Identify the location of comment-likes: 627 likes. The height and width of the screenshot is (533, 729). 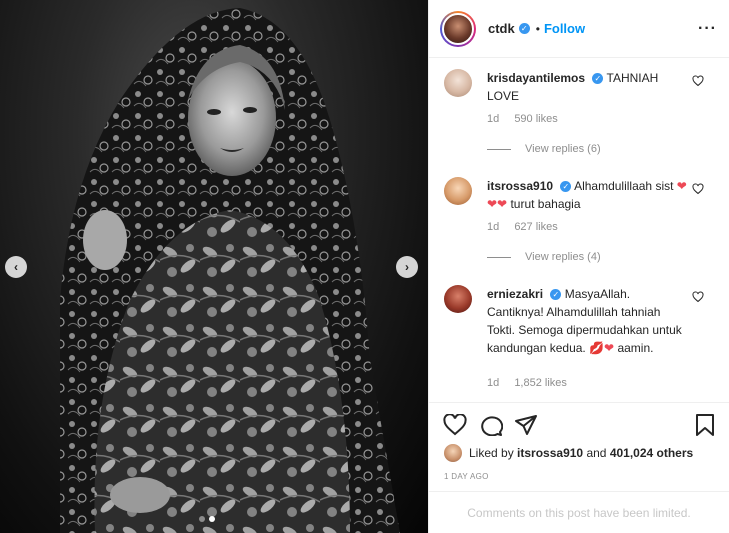
(535, 227).